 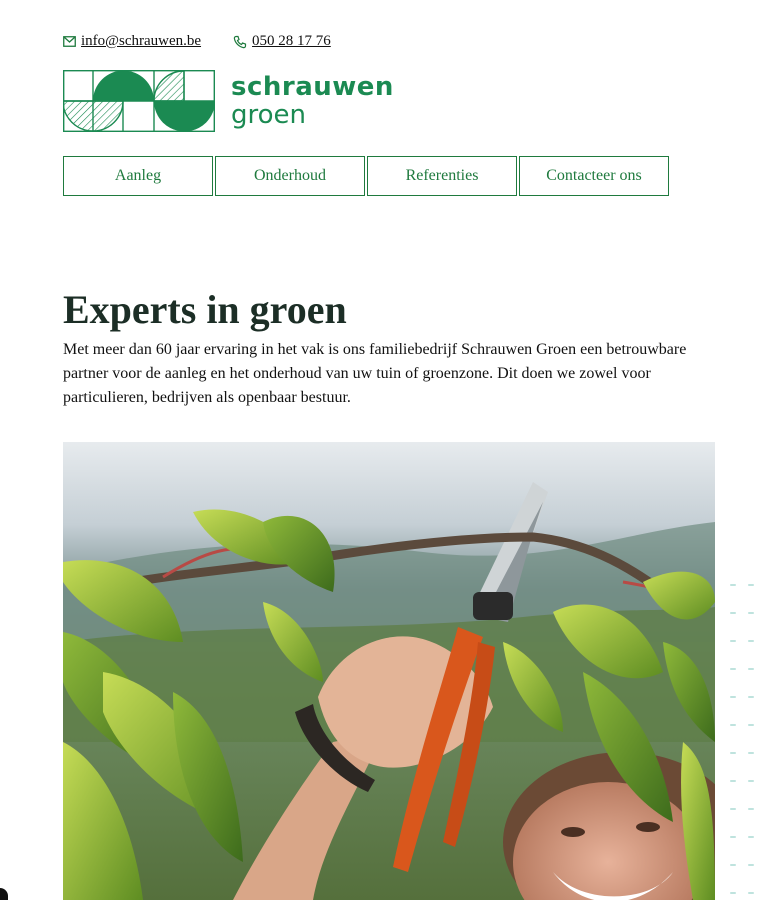 What do you see at coordinates (139, 101) in the screenshot?
I see `logo-mark-icon` at bounding box center [139, 101].